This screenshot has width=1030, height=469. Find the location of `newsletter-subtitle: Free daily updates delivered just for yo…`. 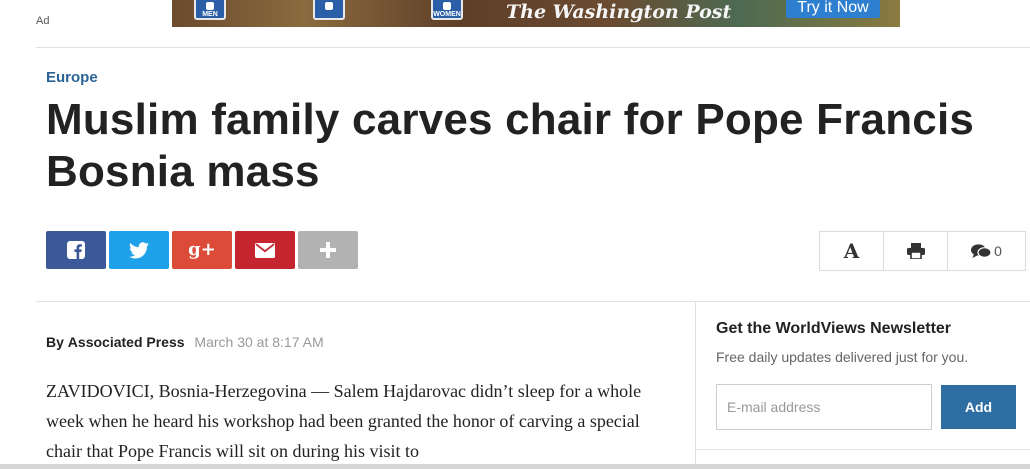

newsletter-subtitle: Free daily updates delivered just for yo… is located at coordinates (842, 357).